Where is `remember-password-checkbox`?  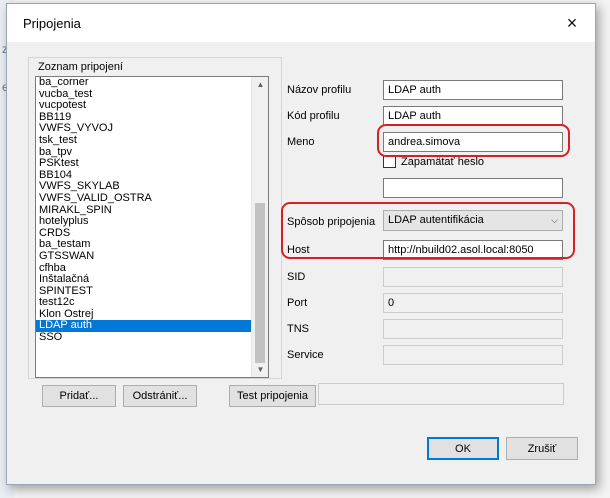
remember-password-checkbox is located at coordinates (389, 161).